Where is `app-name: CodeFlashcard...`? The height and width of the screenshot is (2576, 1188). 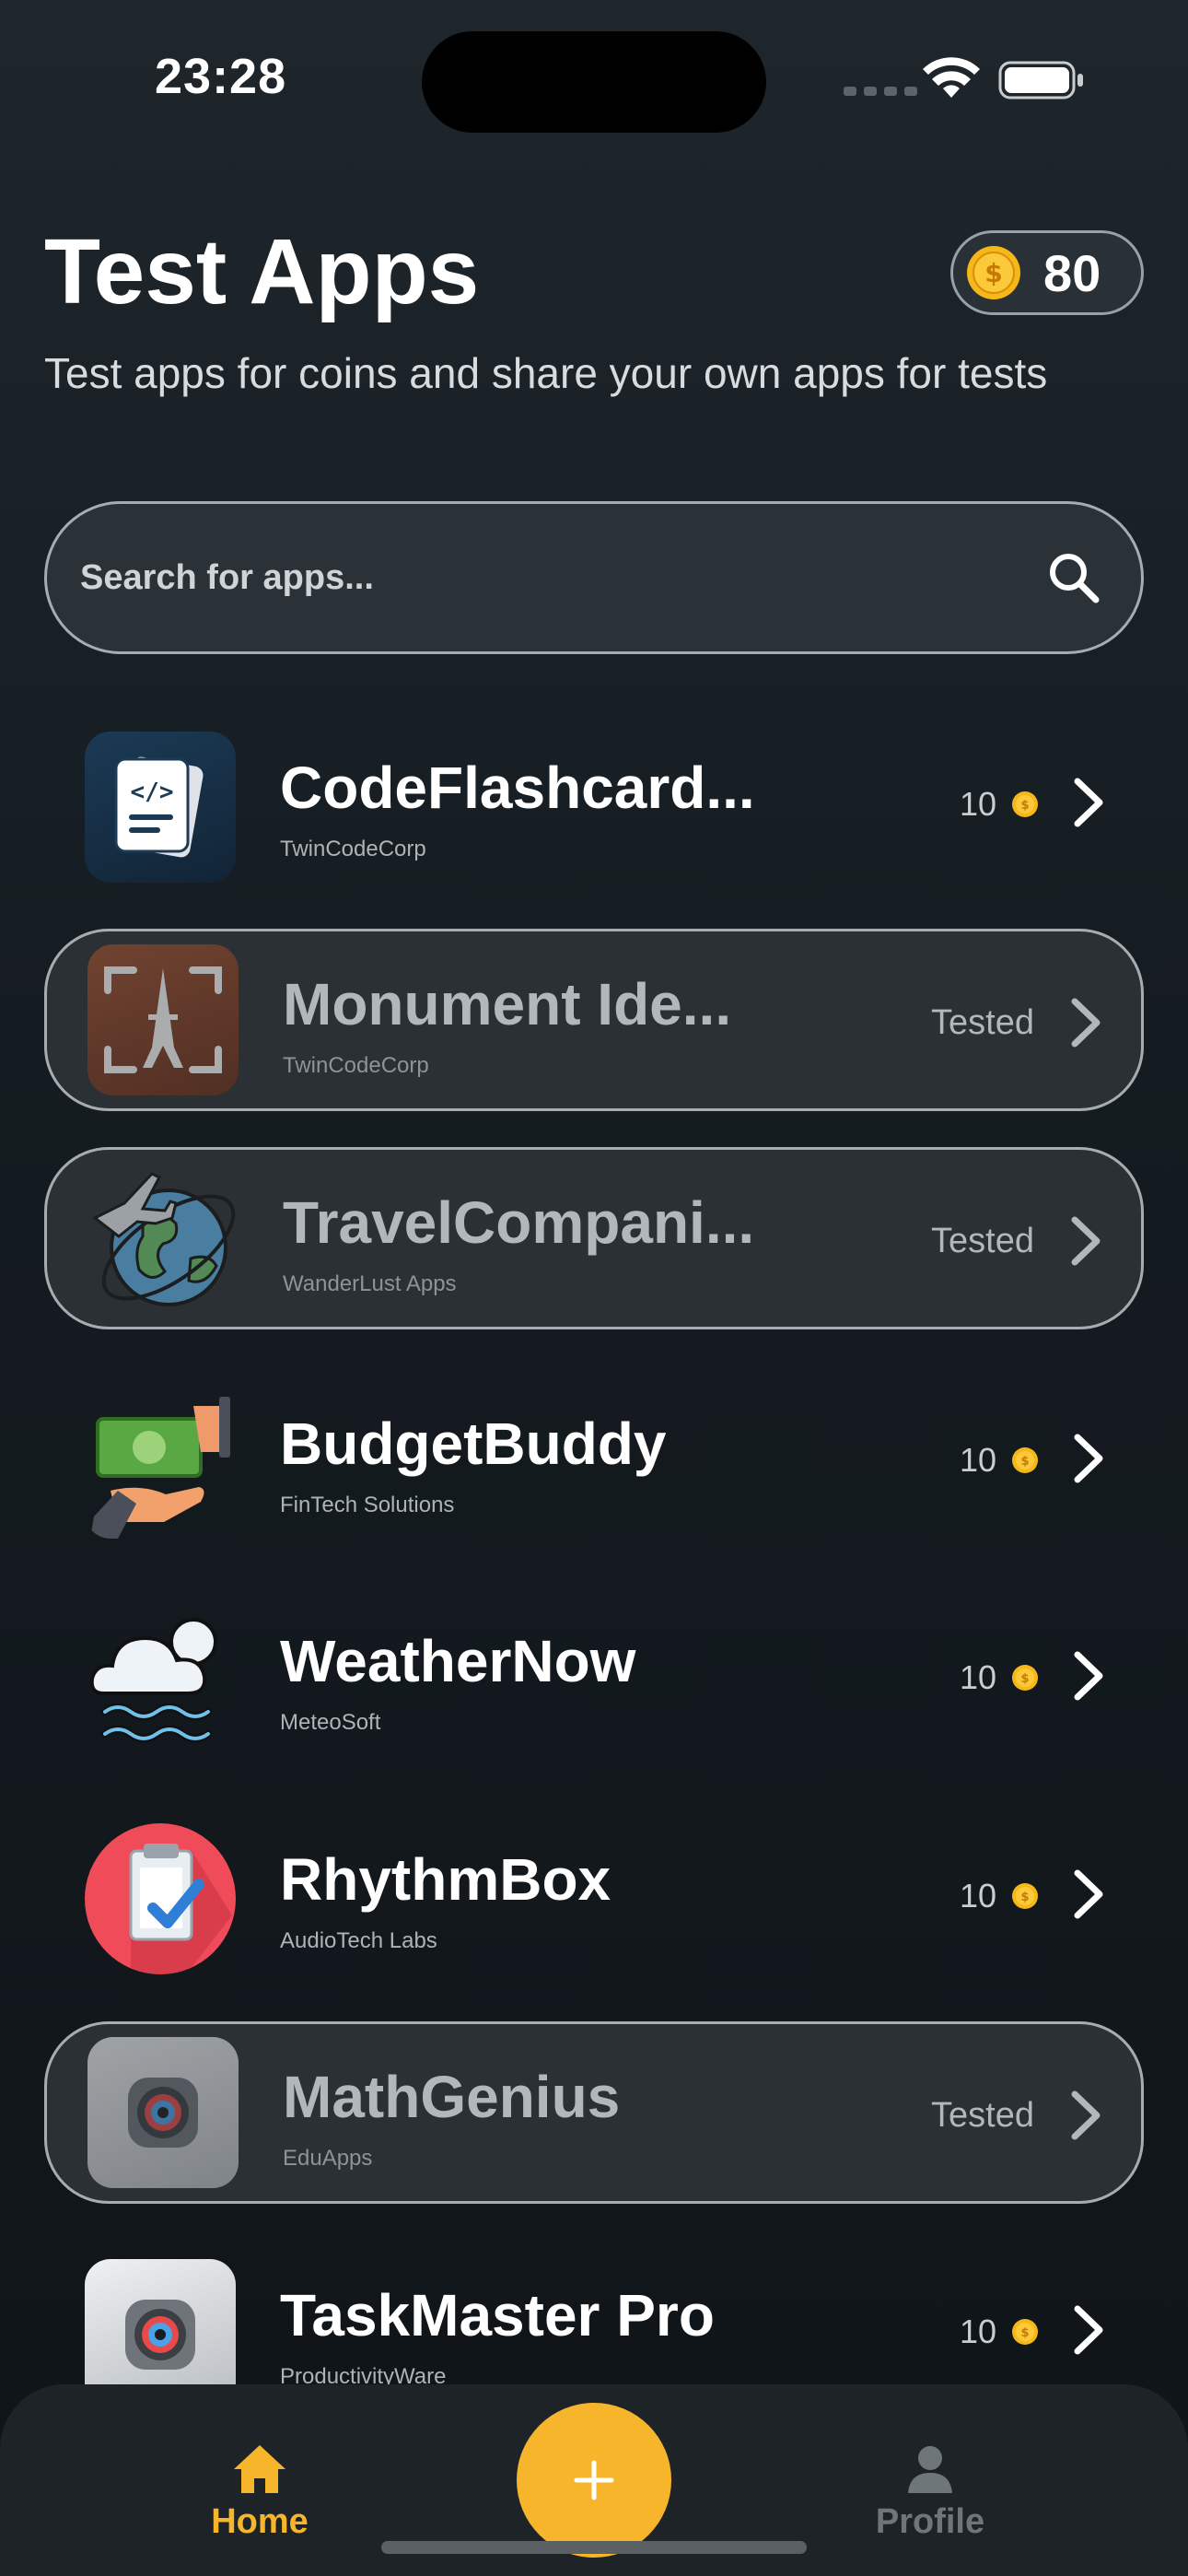 app-name: CodeFlashcard... is located at coordinates (517, 788).